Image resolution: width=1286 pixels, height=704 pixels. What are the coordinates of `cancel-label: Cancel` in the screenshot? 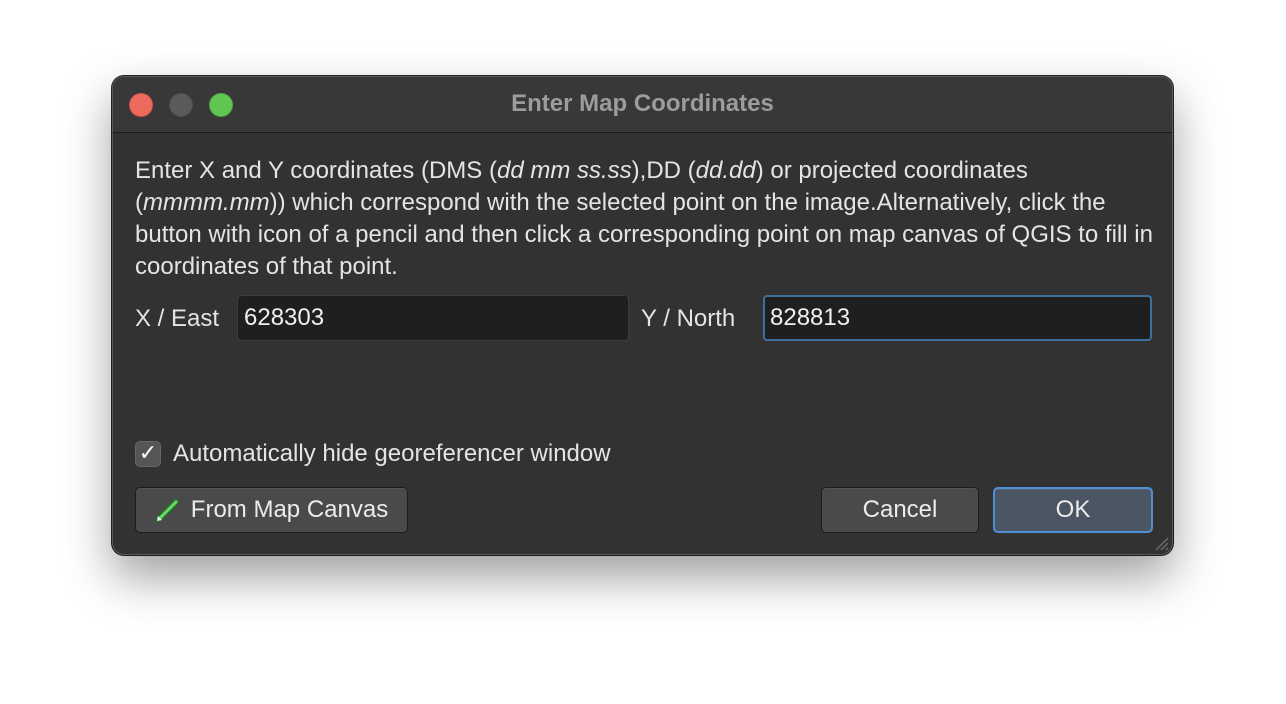 It's located at (900, 509).